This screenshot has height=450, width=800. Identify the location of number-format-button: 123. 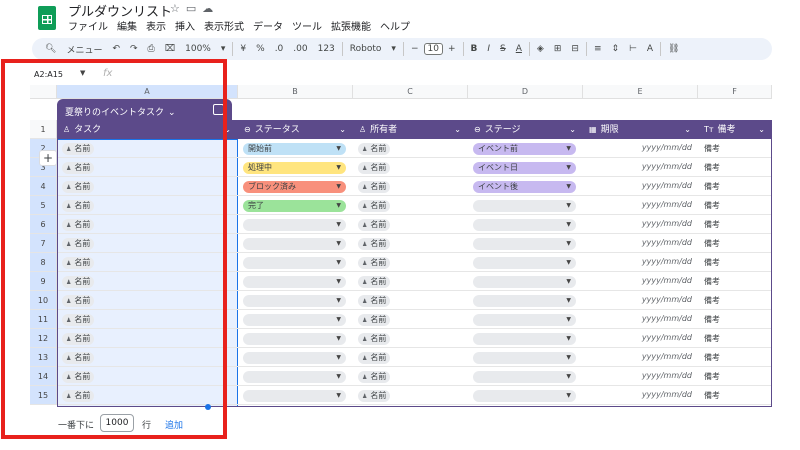
(326, 49).